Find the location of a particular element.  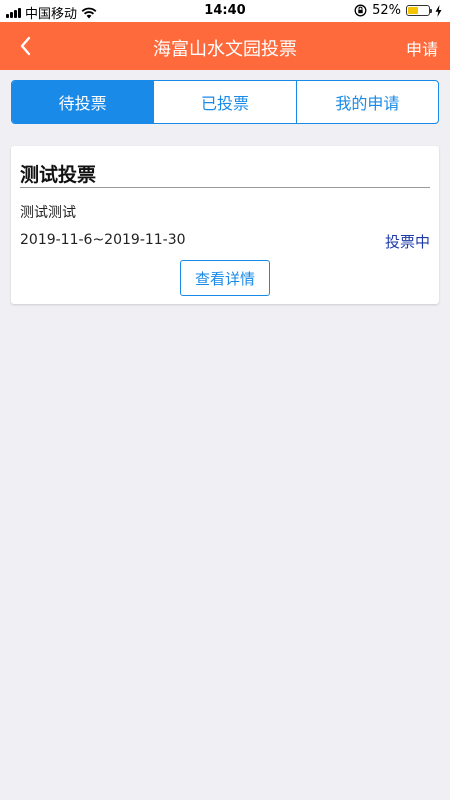

nav-bar: 海富山水文园投票 申请 is located at coordinates (225, 46).